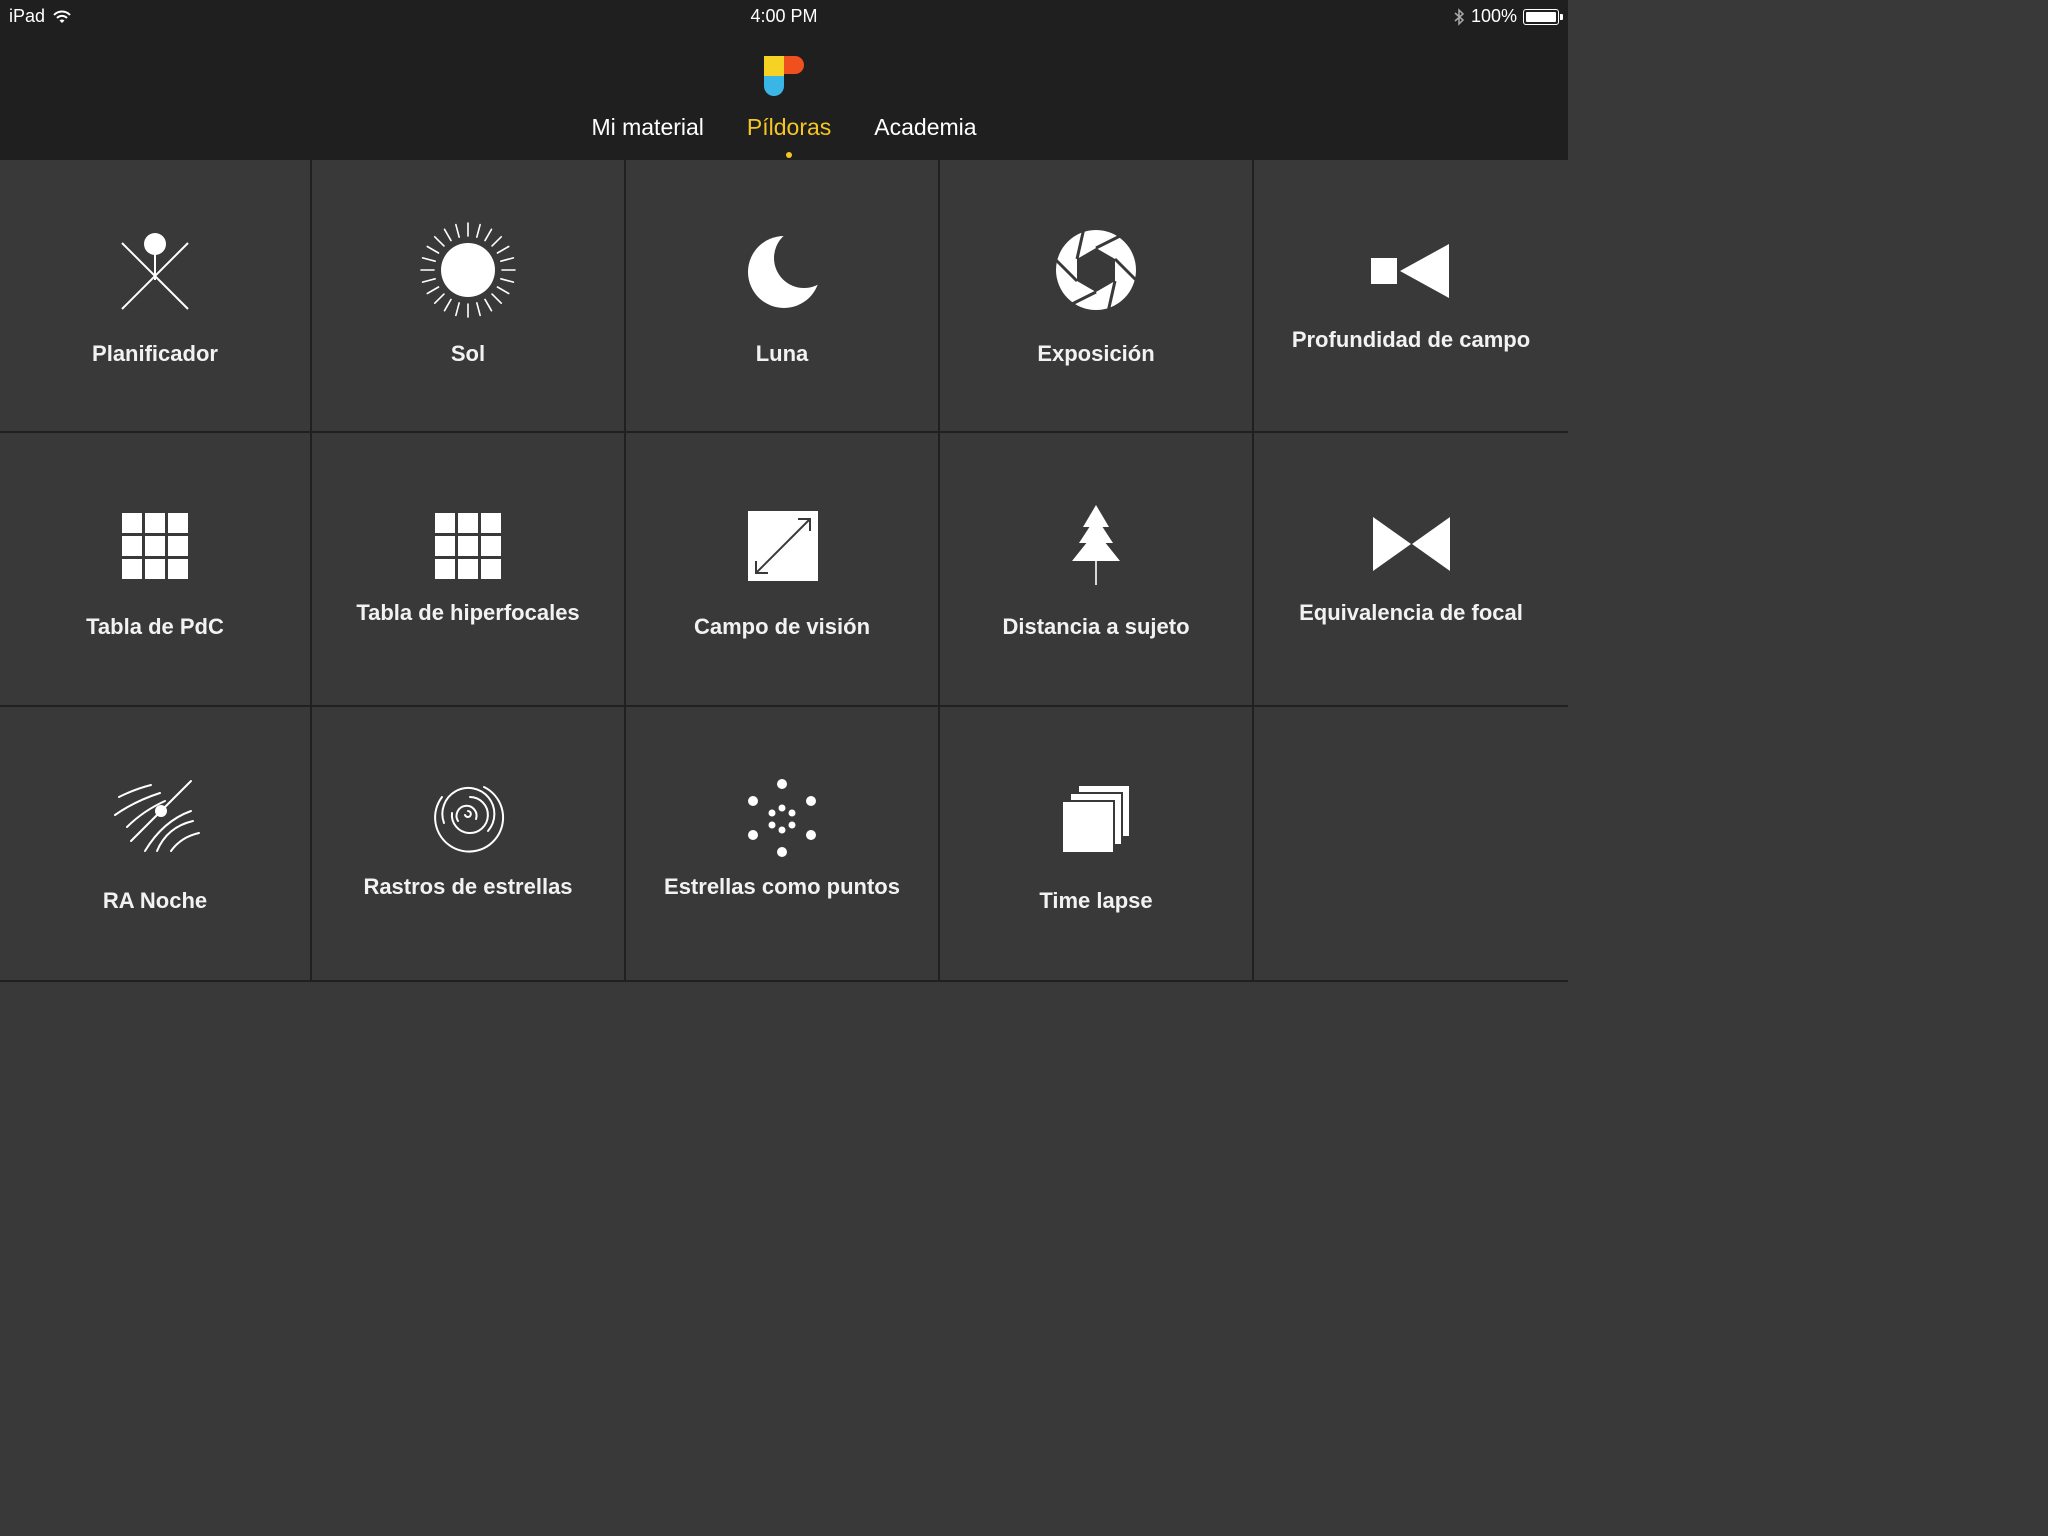  What do you see at coordinates (1411, 612) in the screenshot?
I see `tile-label: Equivalencia de focal` at bounding box center [1411, 612].